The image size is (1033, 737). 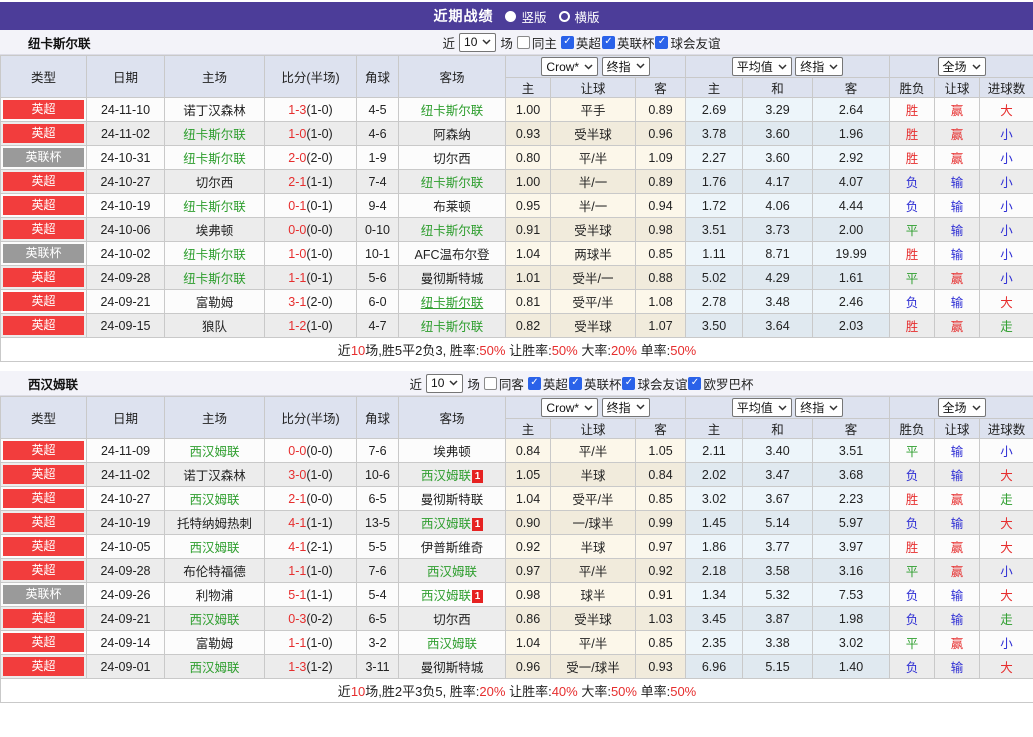 I want to click on avg-away-cell: 3.16, so click(x=851, y=570).